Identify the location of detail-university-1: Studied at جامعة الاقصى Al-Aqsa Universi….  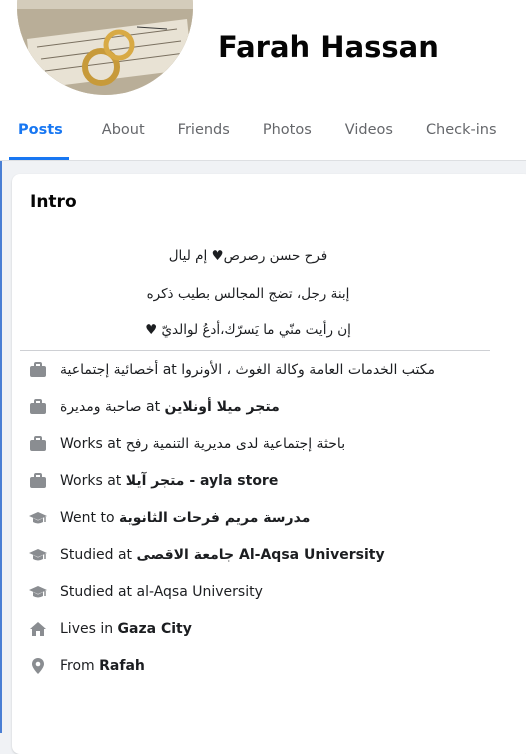
(206, 555).